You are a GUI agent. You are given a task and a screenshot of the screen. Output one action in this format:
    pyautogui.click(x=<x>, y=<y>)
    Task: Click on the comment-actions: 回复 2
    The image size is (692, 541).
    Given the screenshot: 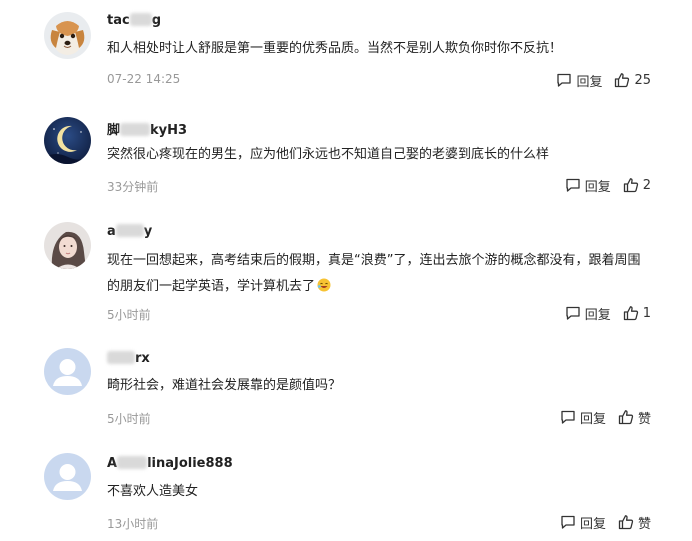 What is the action you would take?
    pyautogui.click(x=608, y=185)
    